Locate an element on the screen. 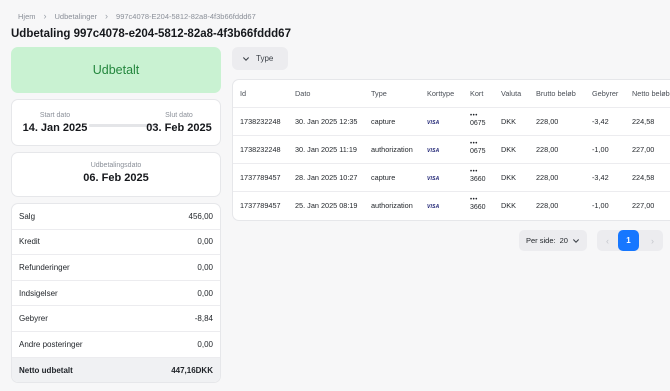 The height and width of the screenshot is (391, 670). column-header-gross: Brutto beløb is located at coordinates (557, 94).